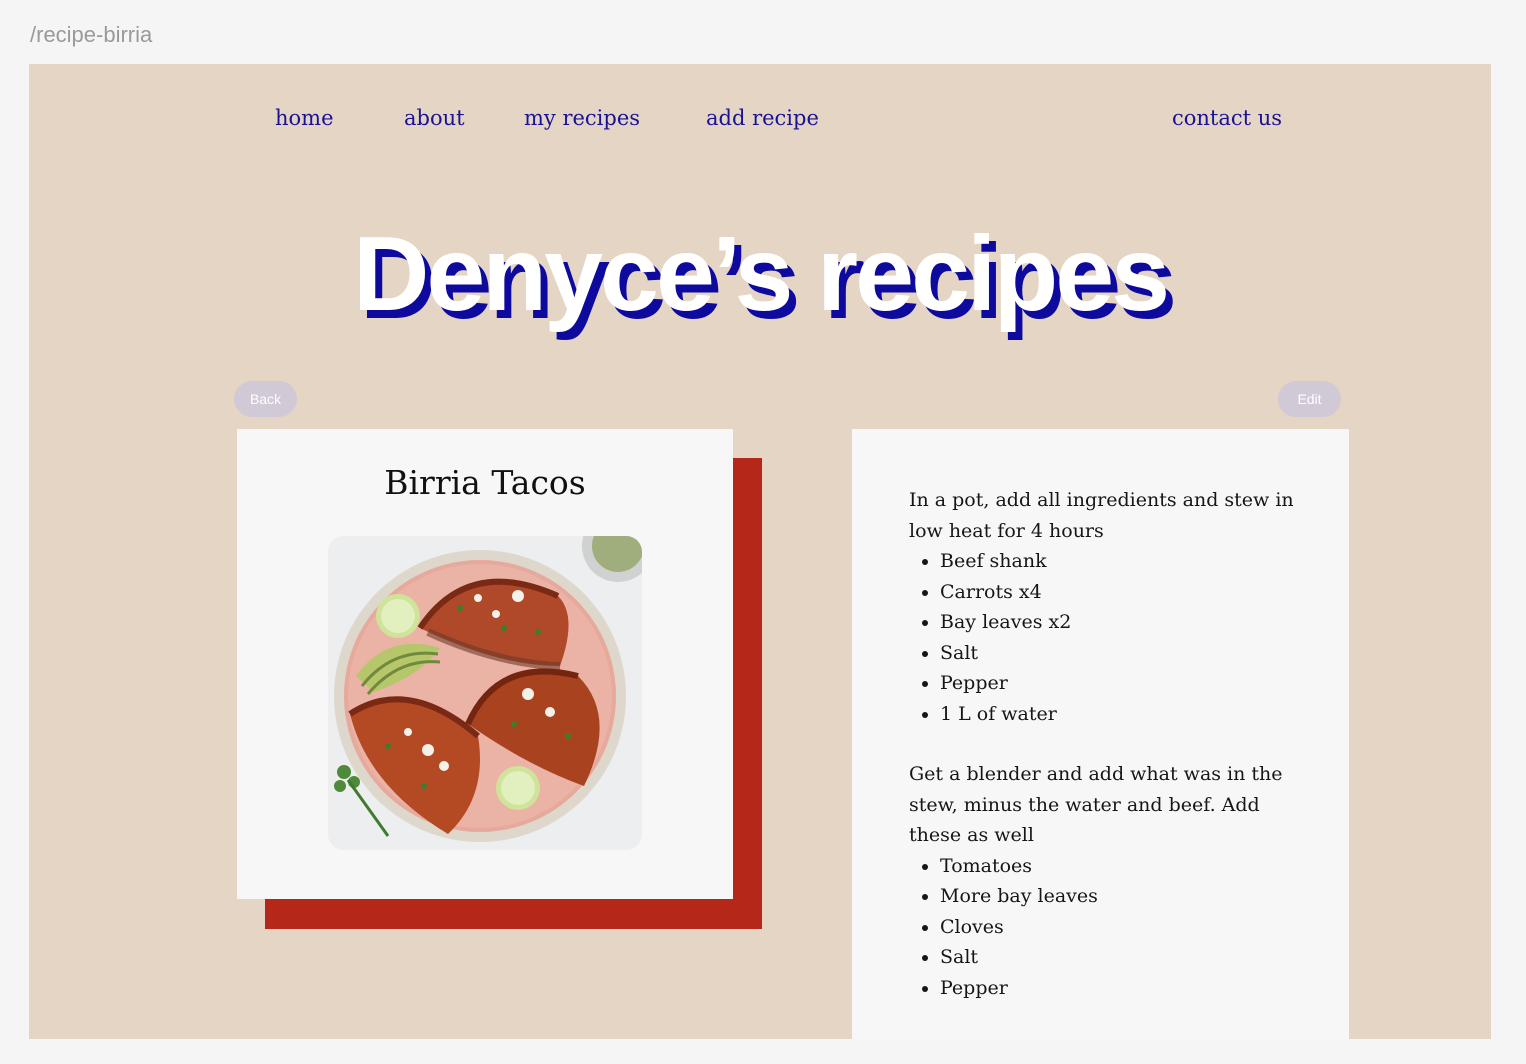  What do you see at coordinates (1124, 866) in the screenshot?
I see `list-item: Tomatoes` at bounding box center [1124, 866].